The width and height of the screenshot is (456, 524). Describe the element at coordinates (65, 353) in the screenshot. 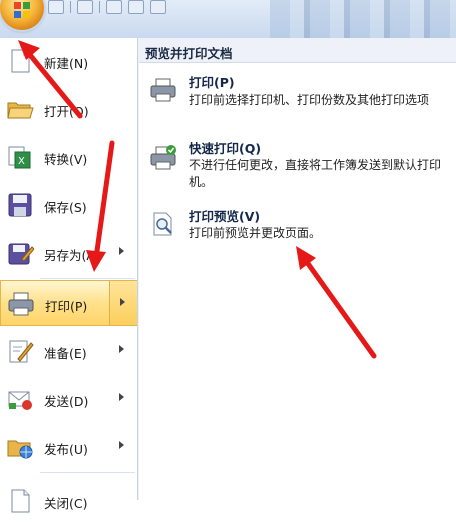

I see `menu-item-label: 准备(E)` at that location.